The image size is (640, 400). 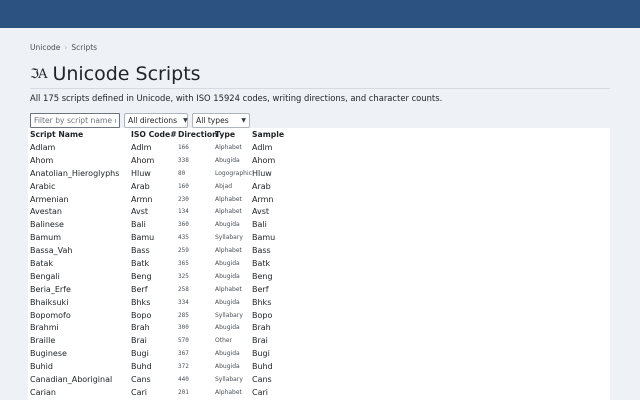 What do you see at coordinates (262, 173) in the screenshot?
I see `cell-sample: Hluw` at bounding box center [262, 173].